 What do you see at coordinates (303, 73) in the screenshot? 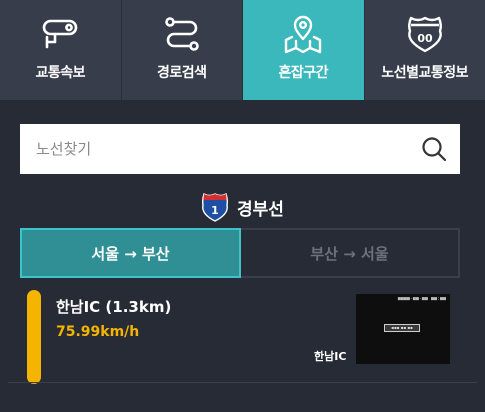
I see `nav-label: 혼잡구간` at bounding box center [303, 73].